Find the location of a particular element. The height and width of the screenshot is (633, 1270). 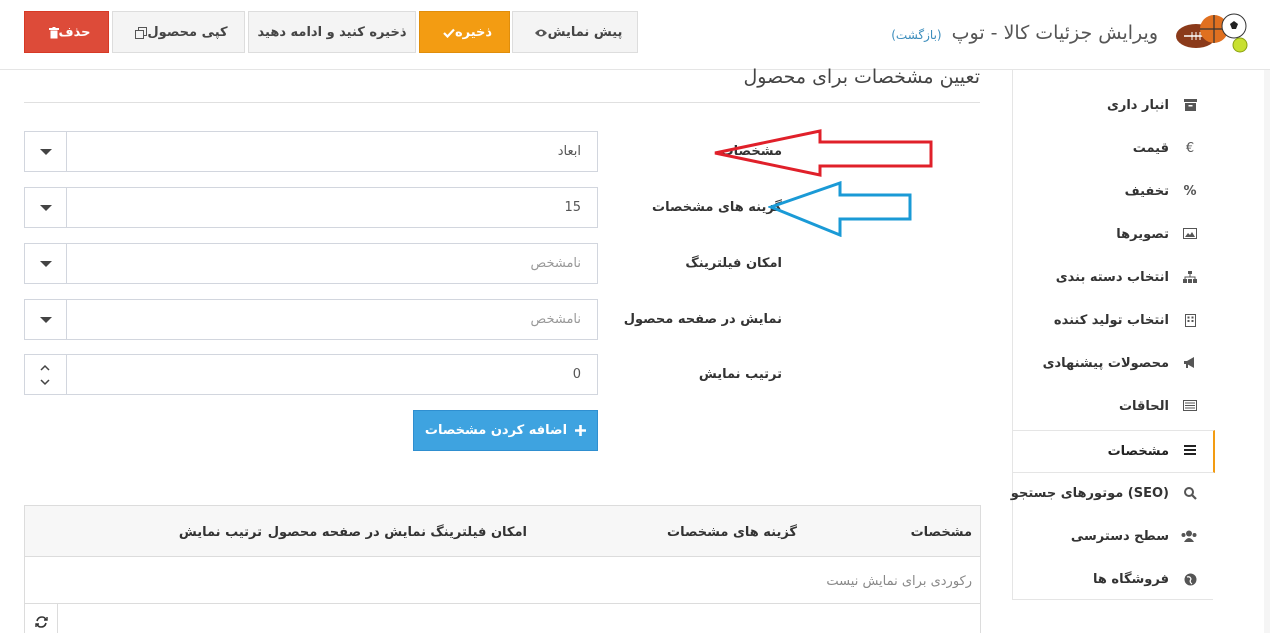

sidebar-item-images: تصویرها is located at coordinates (1113, 235).